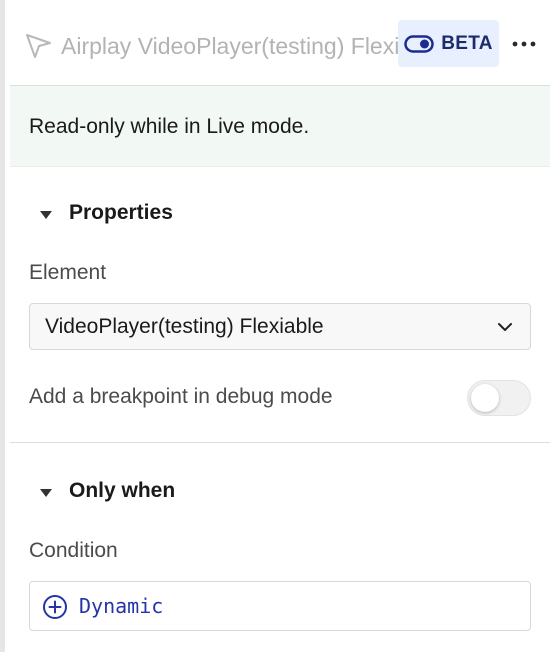 Image resolution: width=550 pixels, height=652 pixels. What do you see at coordinates (280, 442) in the screenshot?
I see `section-divider` at bounding box center [280, 442].